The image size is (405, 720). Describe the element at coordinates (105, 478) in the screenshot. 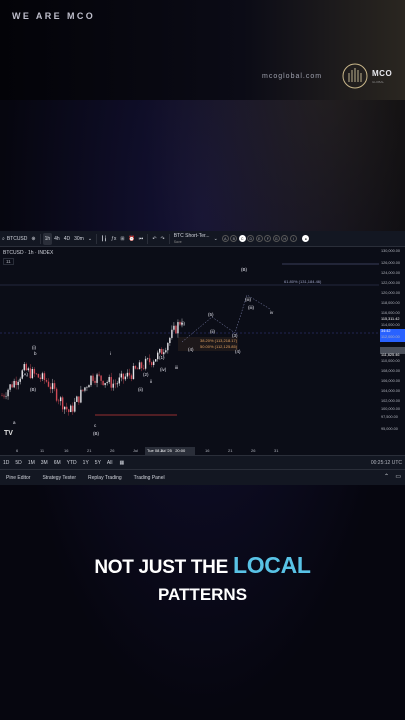

I see `panel-tab-replay-trading: Replay Trading` at that location.